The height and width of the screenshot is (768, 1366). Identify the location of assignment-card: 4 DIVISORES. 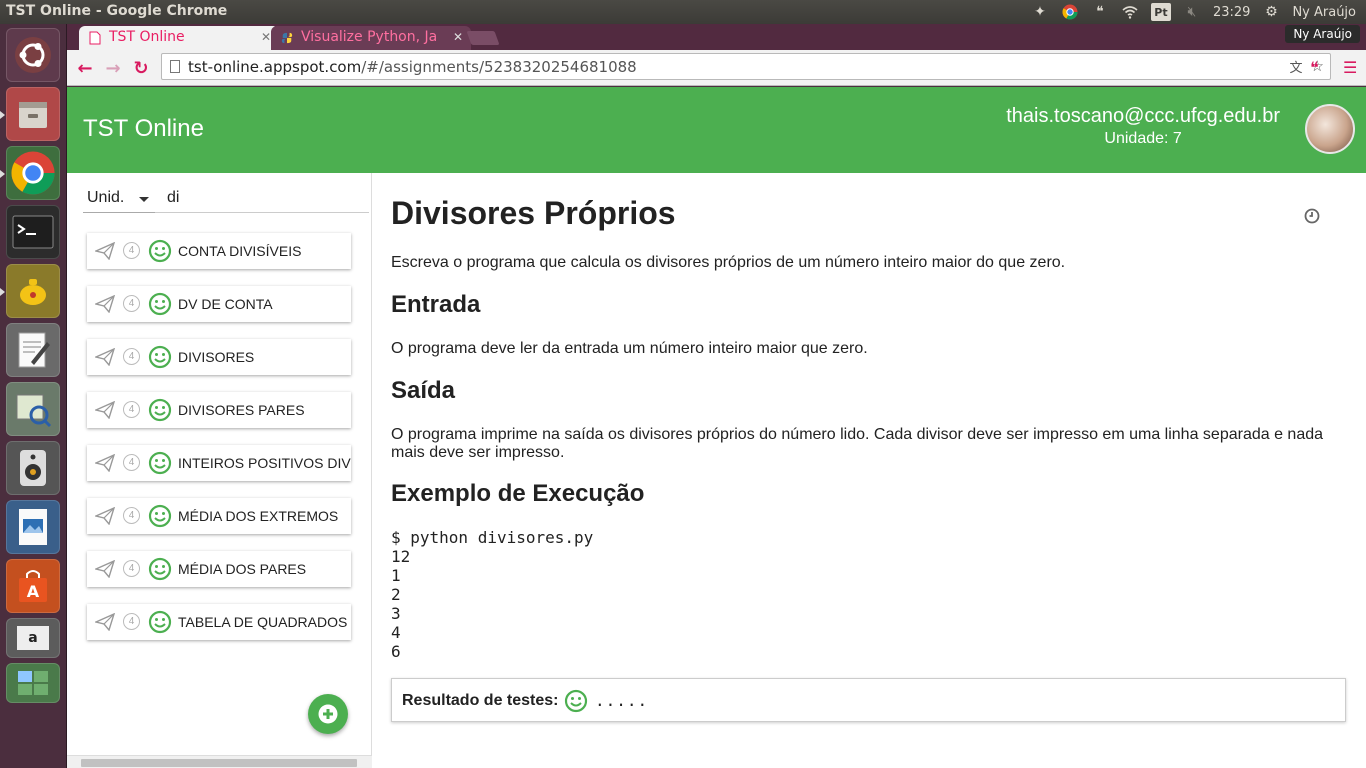
(219, 357).